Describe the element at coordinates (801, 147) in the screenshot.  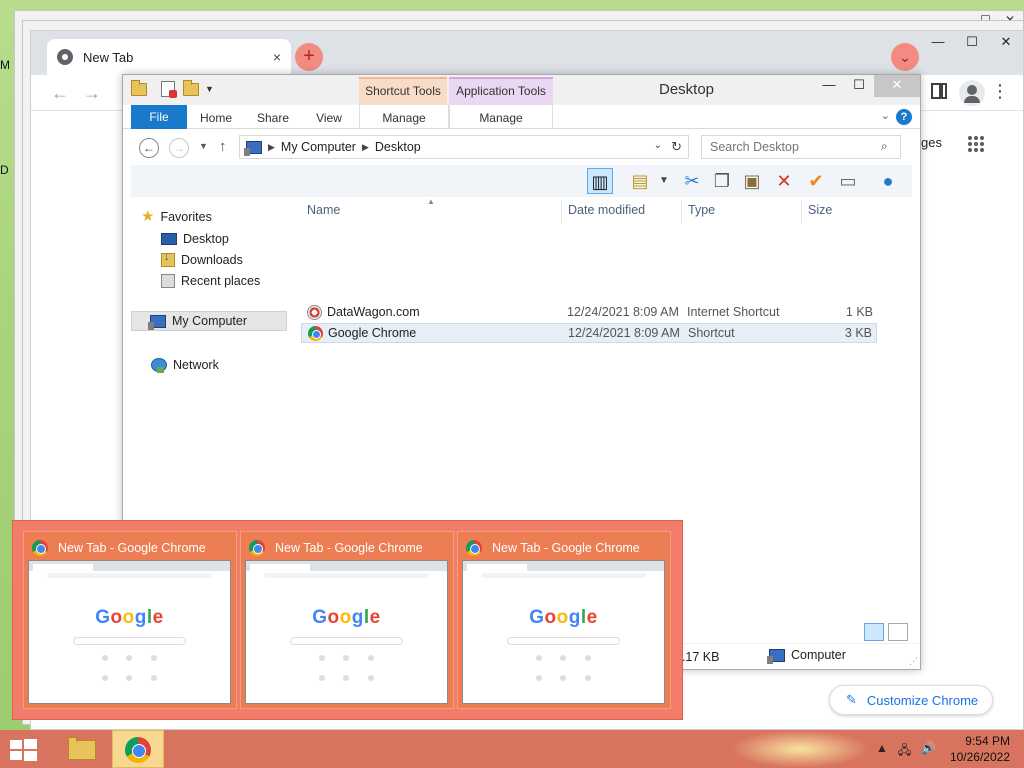
I see `search-input` at that location.